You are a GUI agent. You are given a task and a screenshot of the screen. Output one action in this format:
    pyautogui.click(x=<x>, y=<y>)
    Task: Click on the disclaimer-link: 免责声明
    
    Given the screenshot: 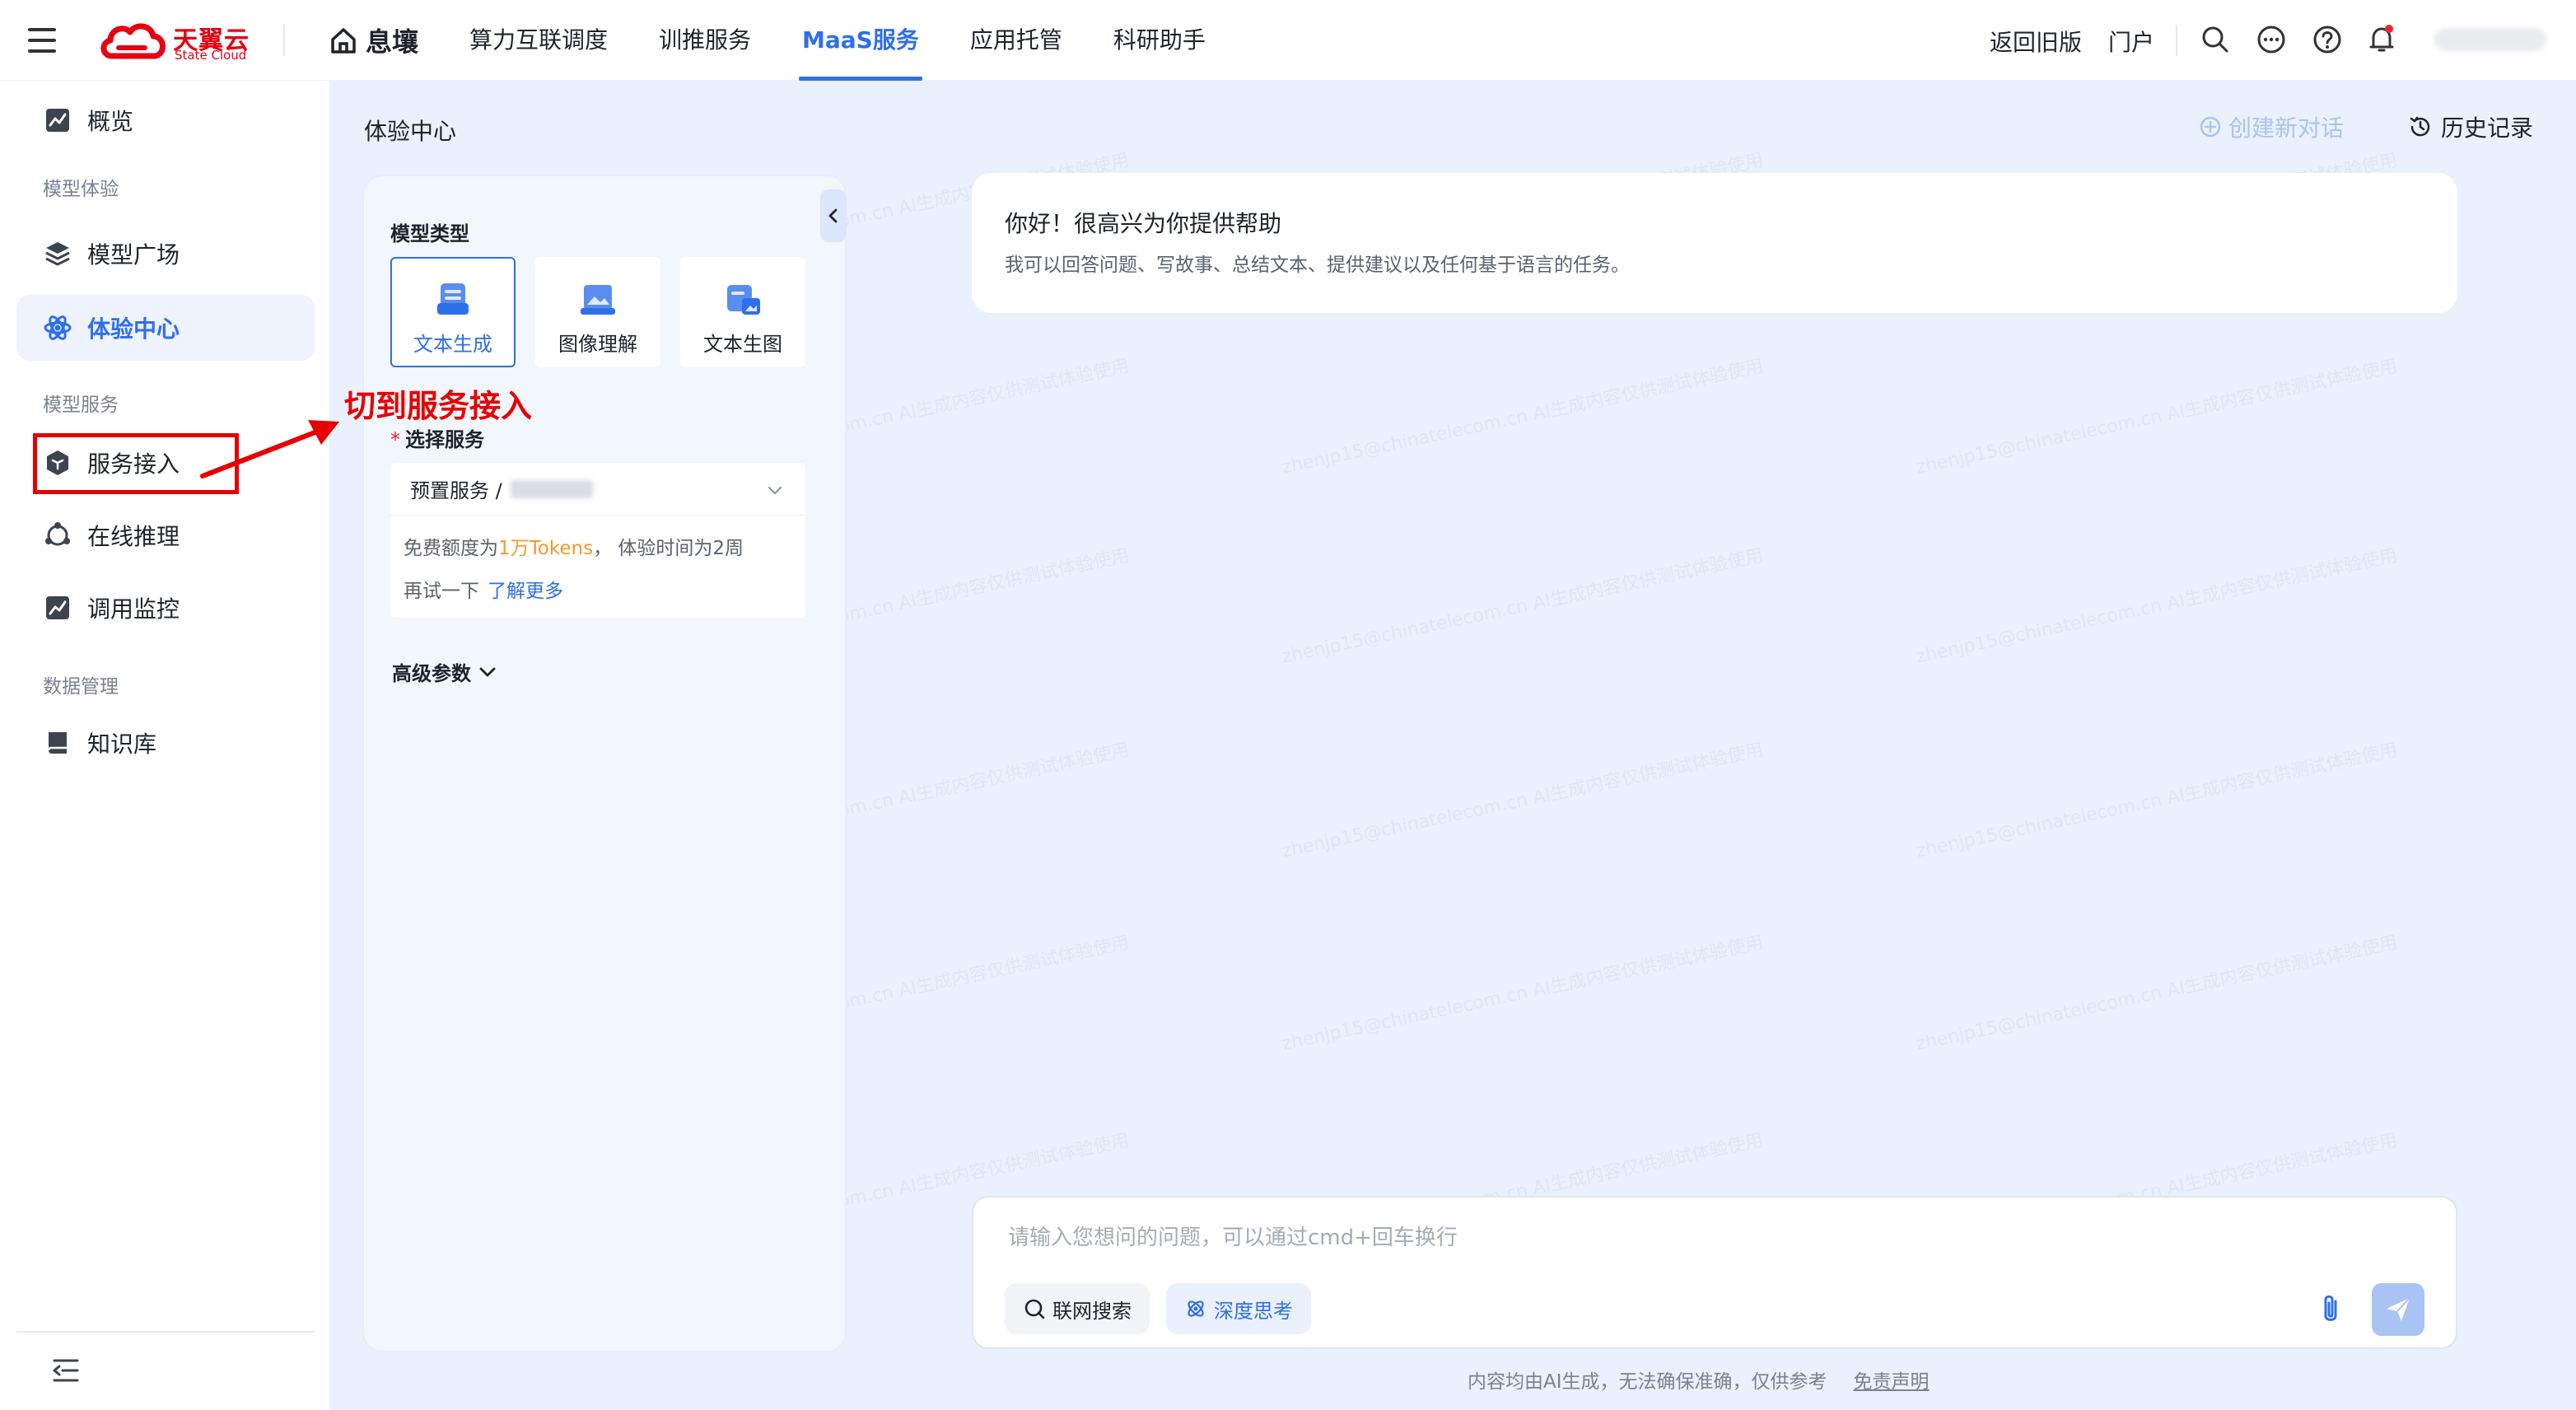 What is the action you would take?
    pyautogui.click(x=1892, y=1382)
    